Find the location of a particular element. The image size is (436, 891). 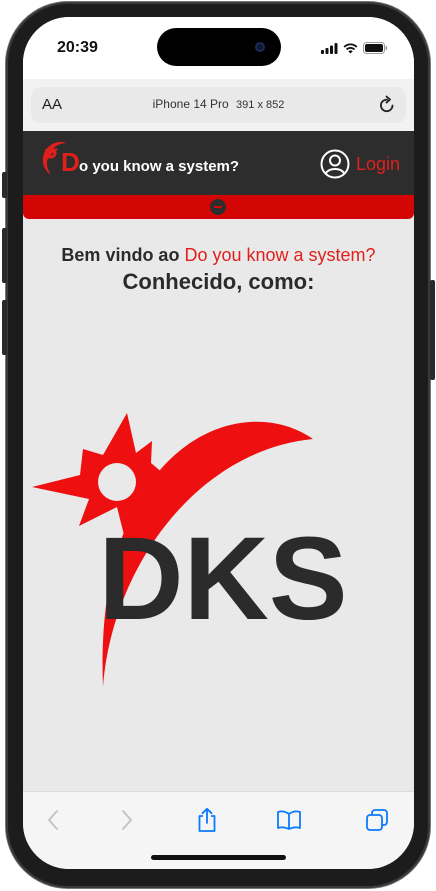

back-button is located at coordinates (53, 820).